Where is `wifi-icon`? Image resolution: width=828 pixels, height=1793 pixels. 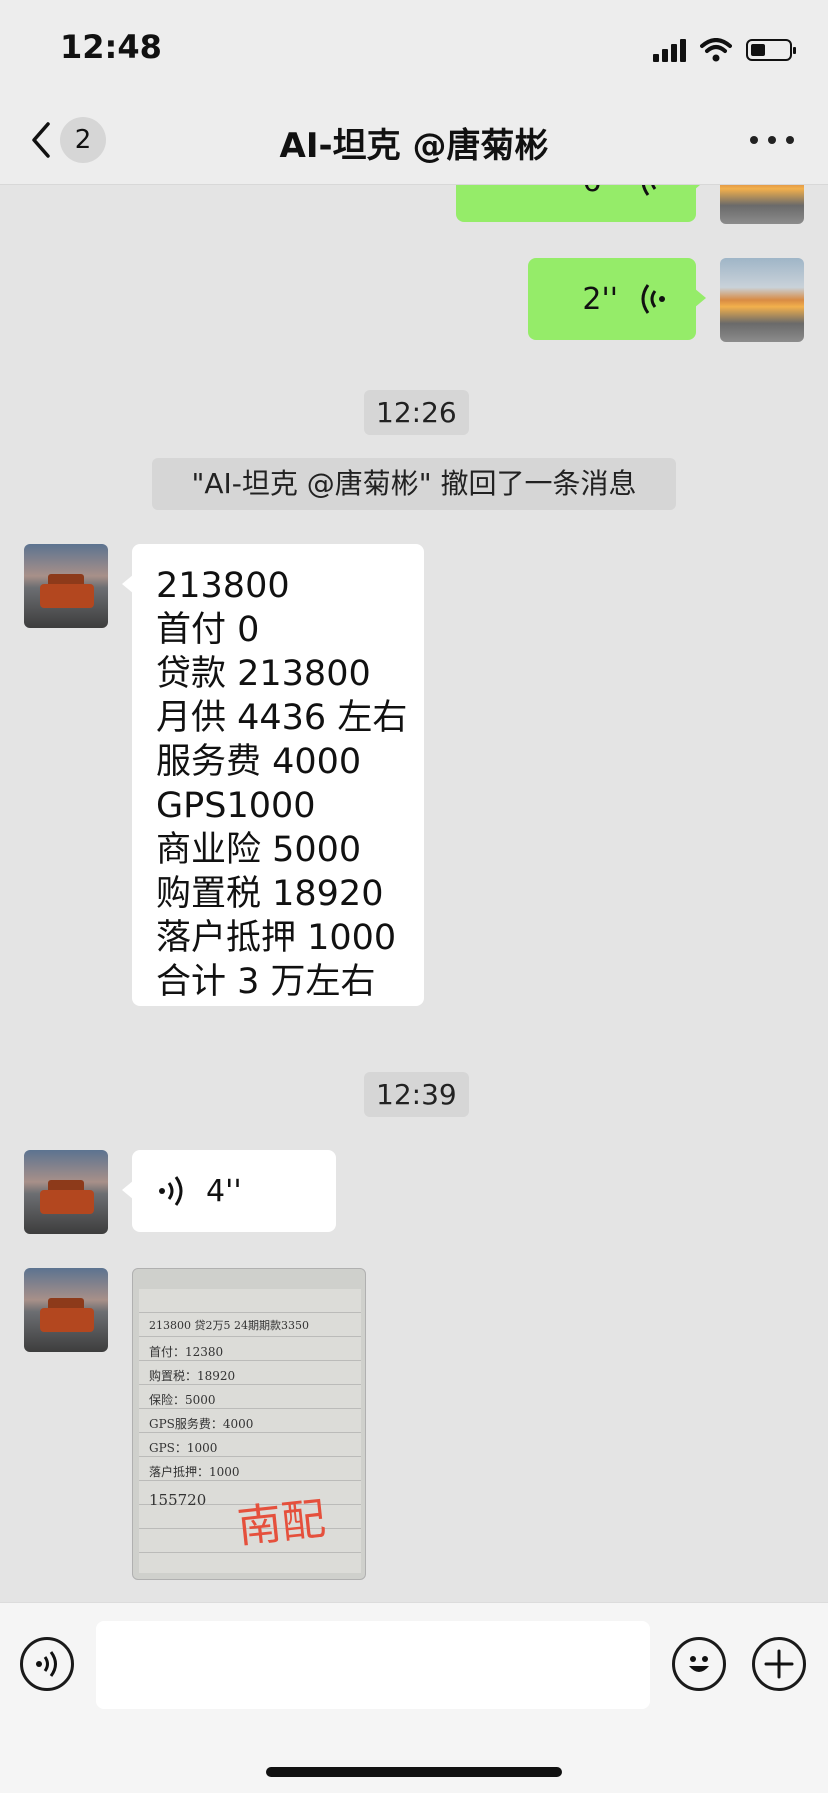
wifi-icon is located at coordinates (716, 50).